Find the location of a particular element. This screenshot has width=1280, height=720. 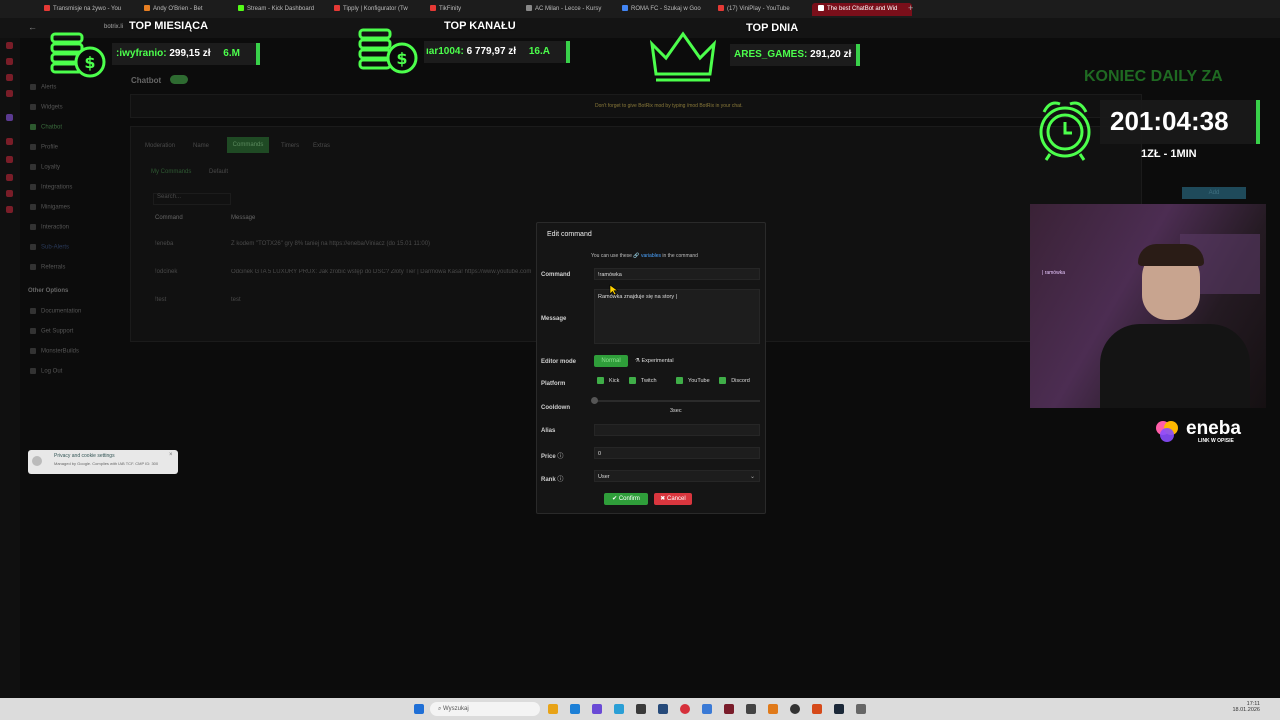

browser-tab: Transmisje na żywo - You is located at coordinates (90, 9).